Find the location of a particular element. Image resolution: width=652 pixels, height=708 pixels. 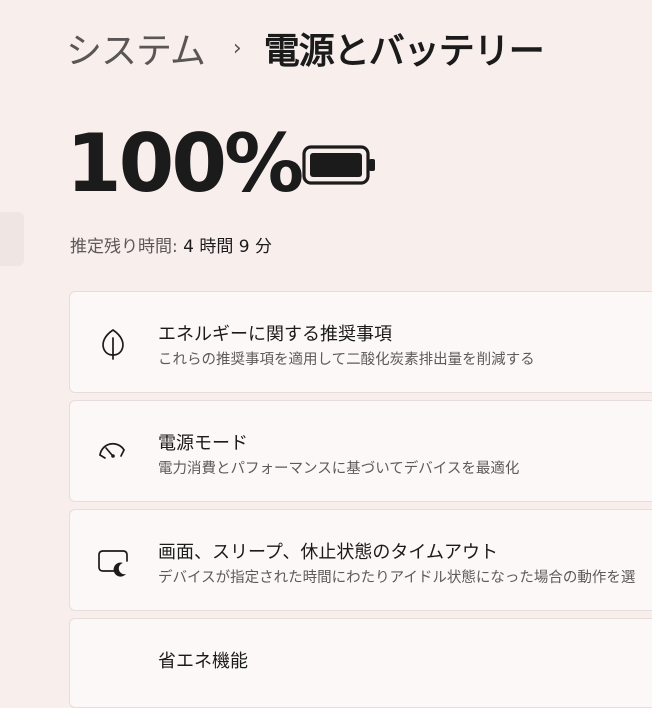

sidebar-selected-item is located at coordinates (12, 239).